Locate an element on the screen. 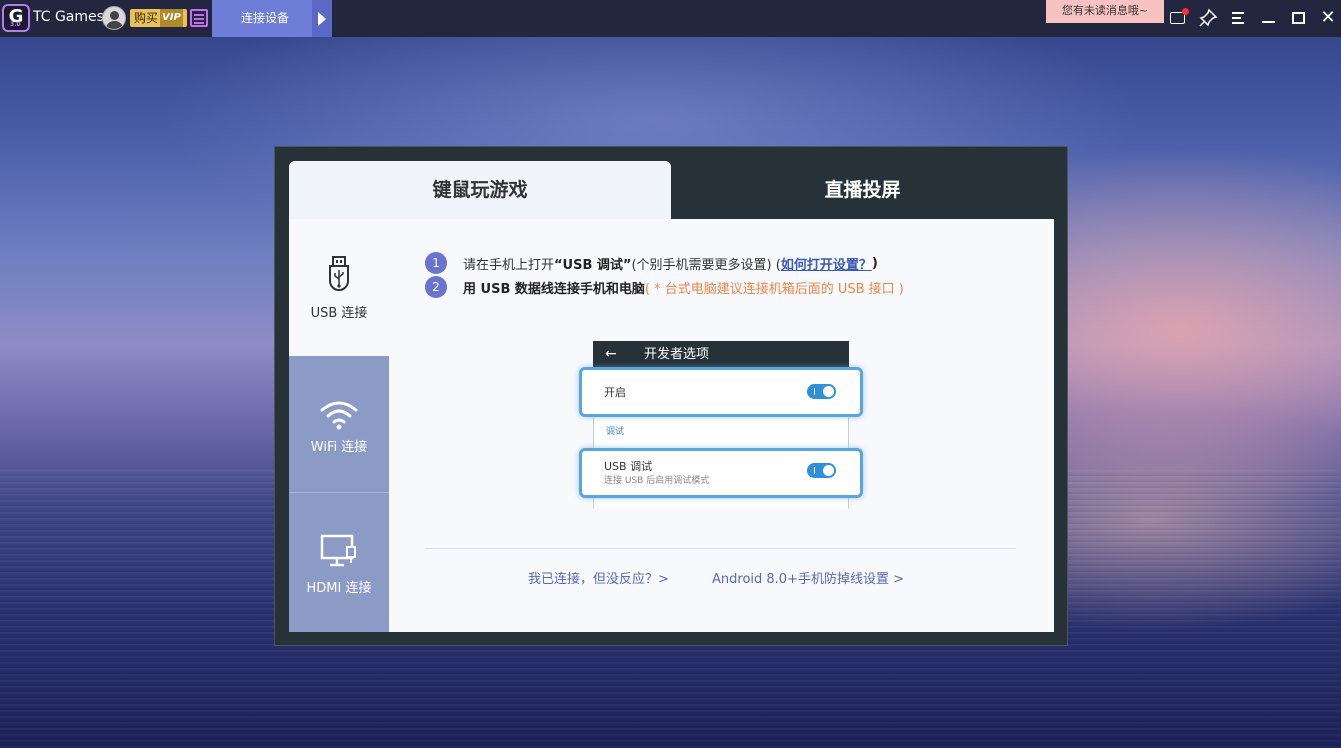 The image size is (1341, 748). connect-device-label: 连接设备 is located at coordinates (265, 18).